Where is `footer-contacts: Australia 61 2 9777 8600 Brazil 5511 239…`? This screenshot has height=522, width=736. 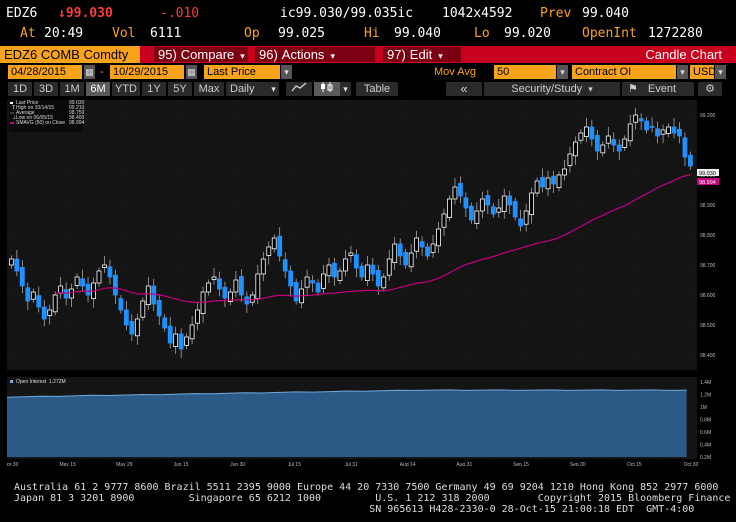 footer-contacts: Australia 61 2 9777 8600 Brazil 5511 239… is located at coordinates (375, 498).